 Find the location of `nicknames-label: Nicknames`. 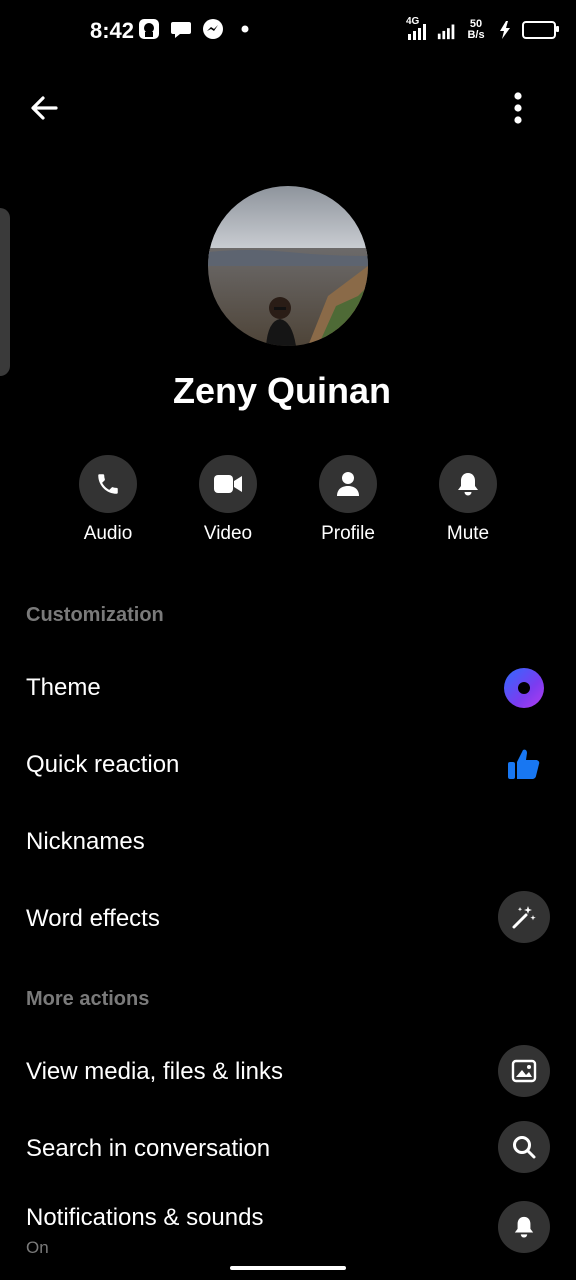

nicknames-label: Nicknames is located at coordinates (85, 841).